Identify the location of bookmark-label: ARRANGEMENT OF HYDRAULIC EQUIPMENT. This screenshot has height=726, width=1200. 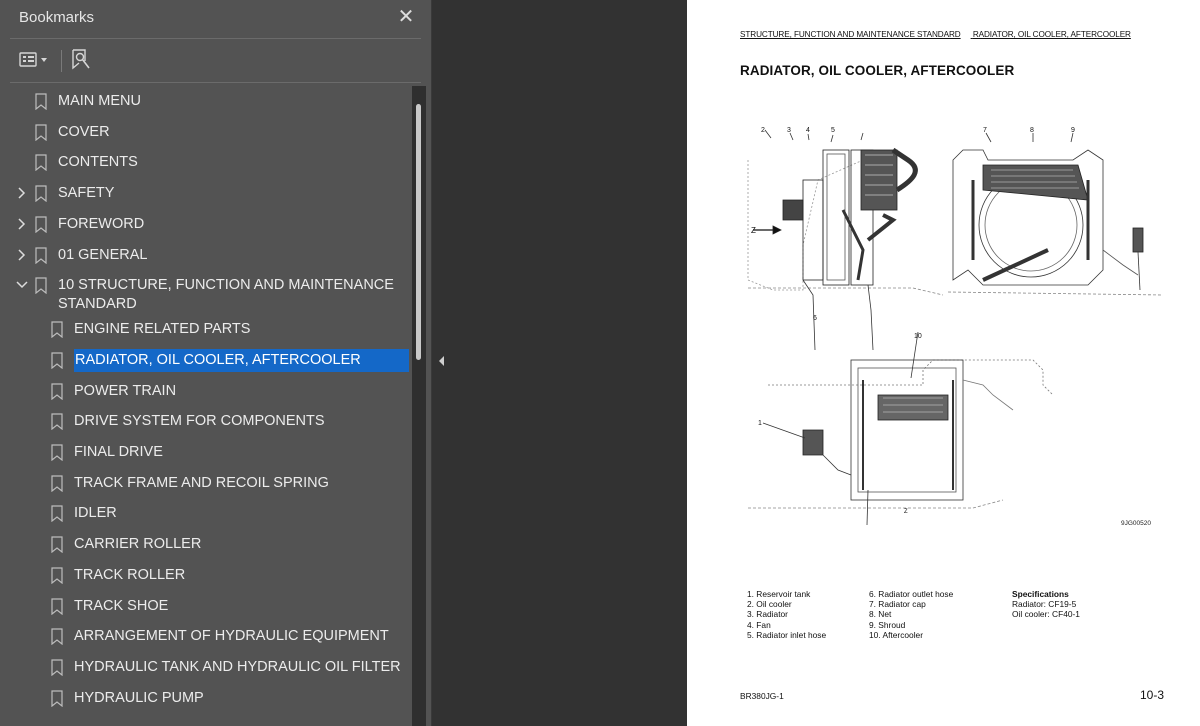
(231, 636).